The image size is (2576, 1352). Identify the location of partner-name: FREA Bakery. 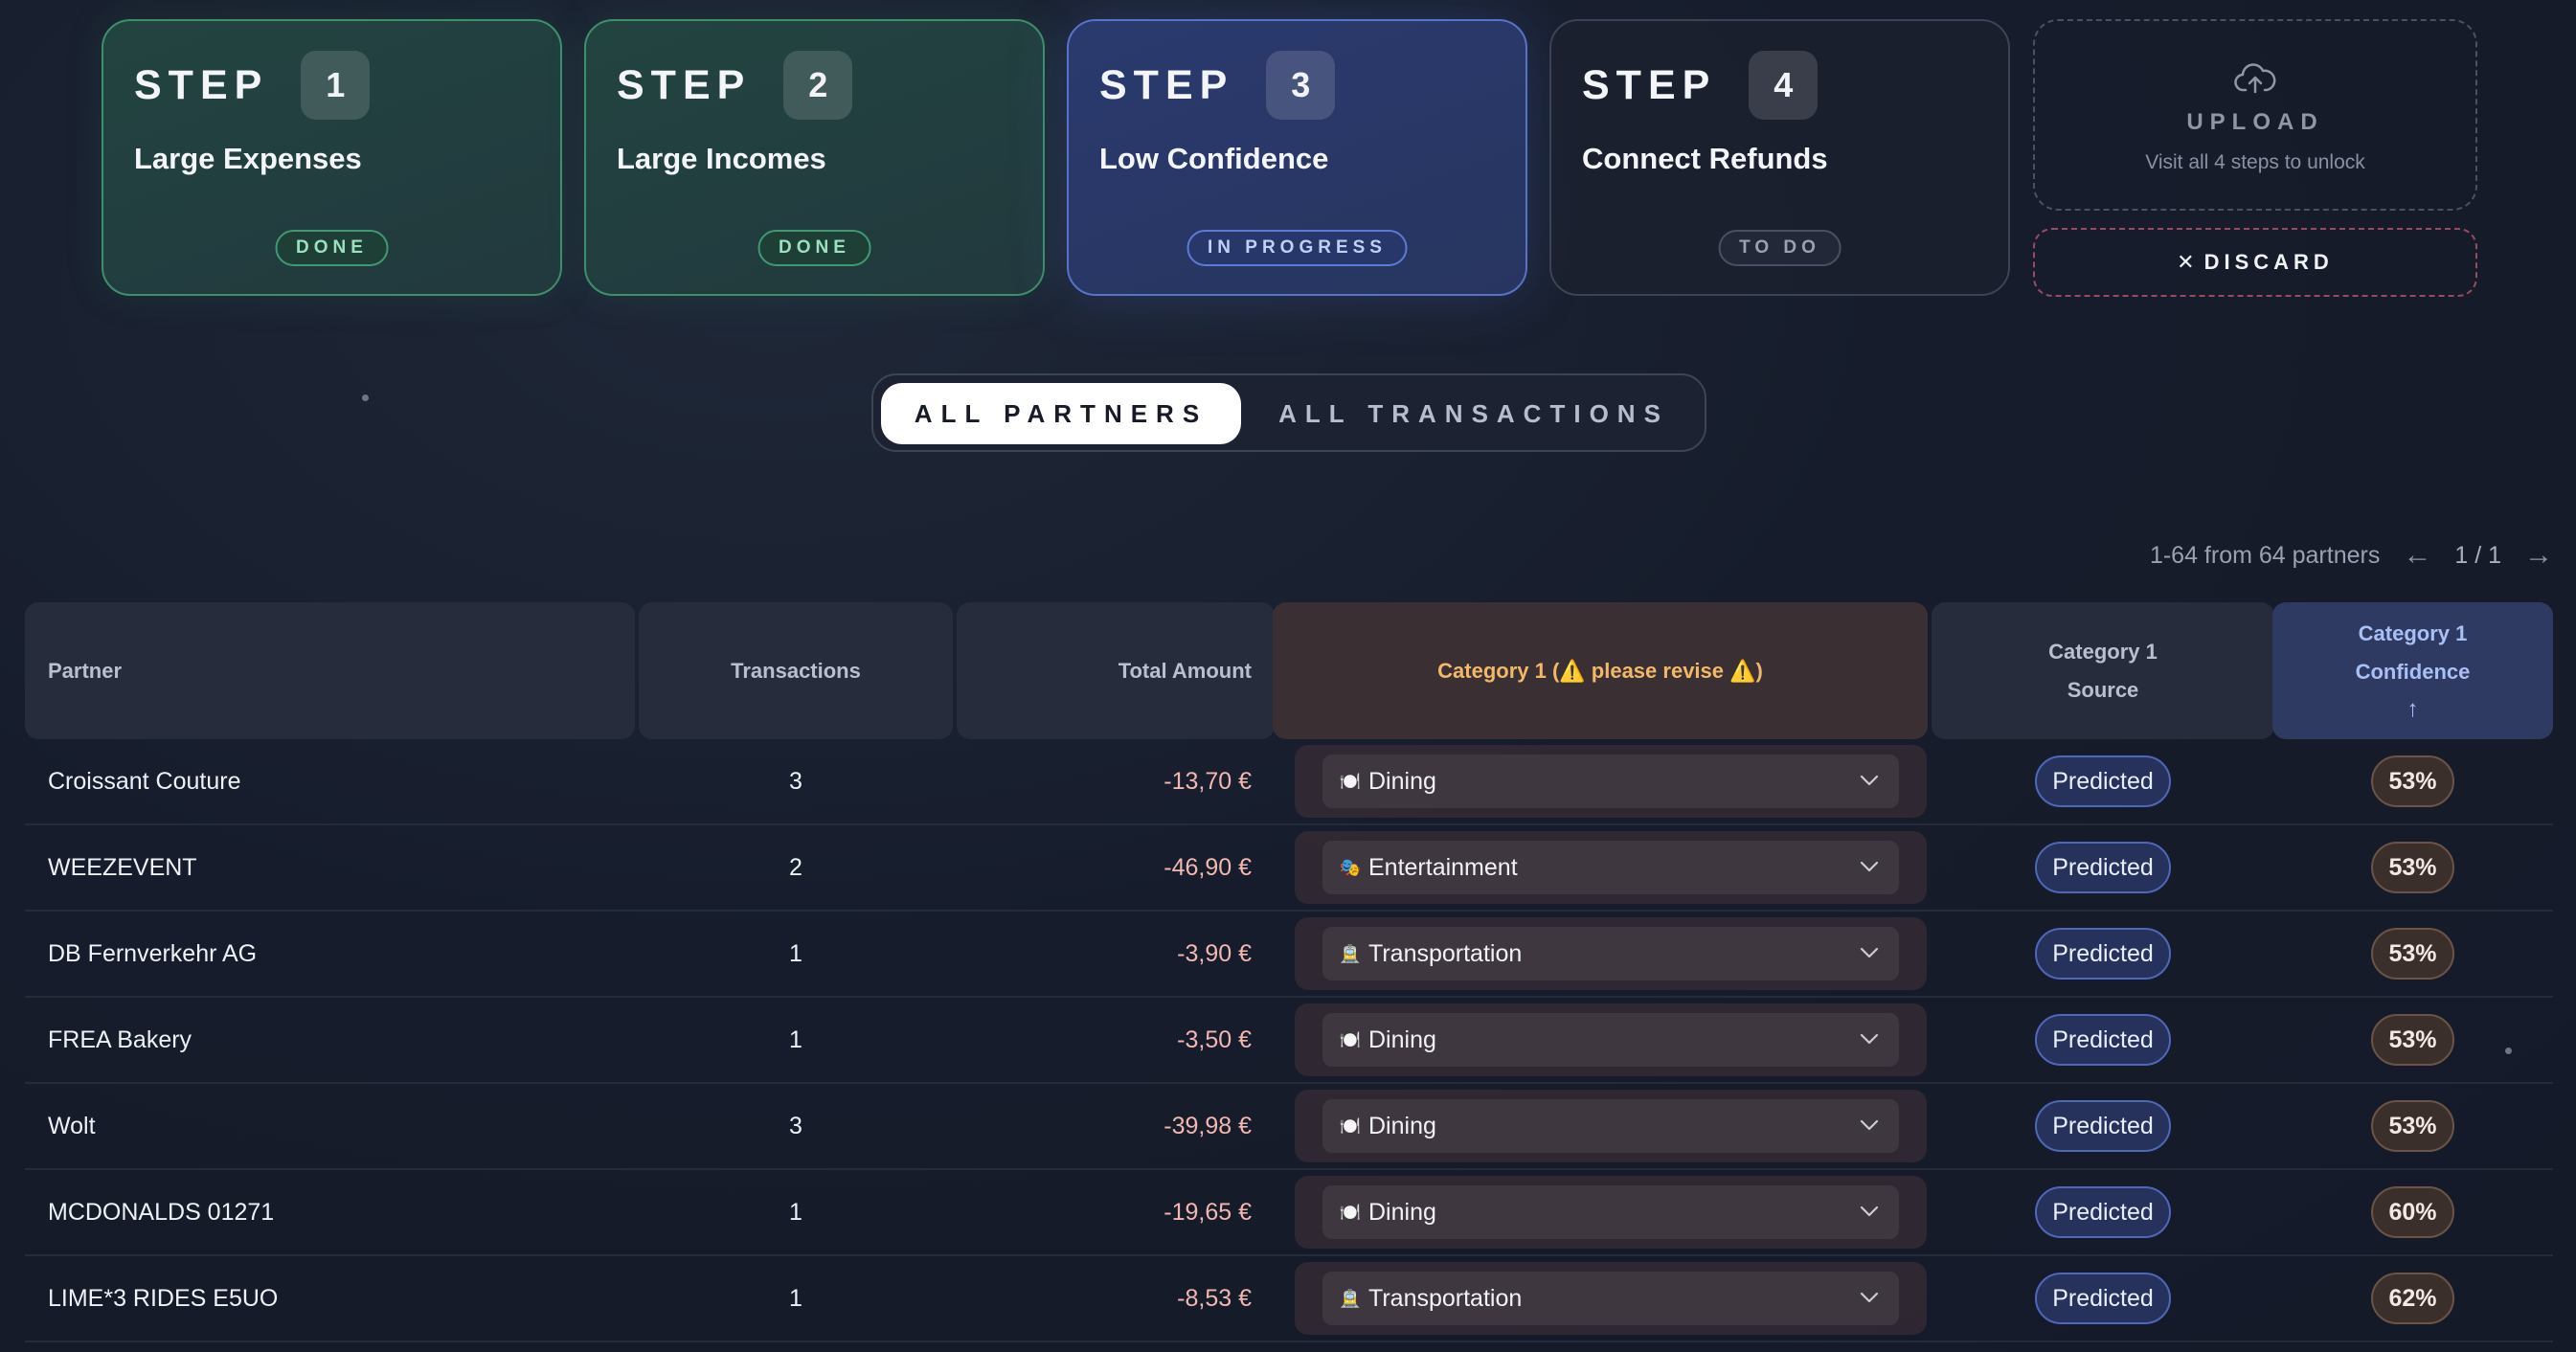
(120, 1039).